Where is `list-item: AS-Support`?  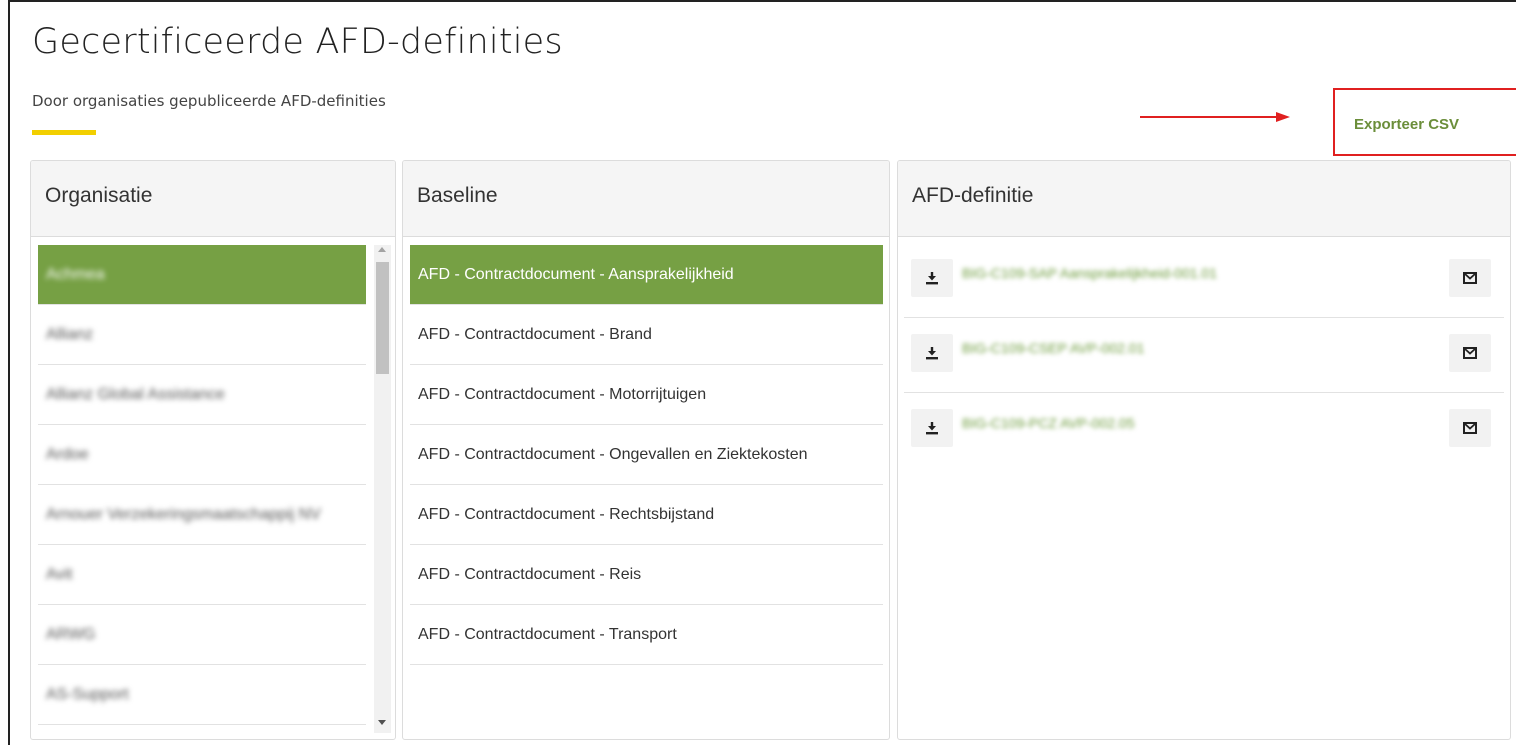
list-item: AS-Support is located at coordinates (202, 695).